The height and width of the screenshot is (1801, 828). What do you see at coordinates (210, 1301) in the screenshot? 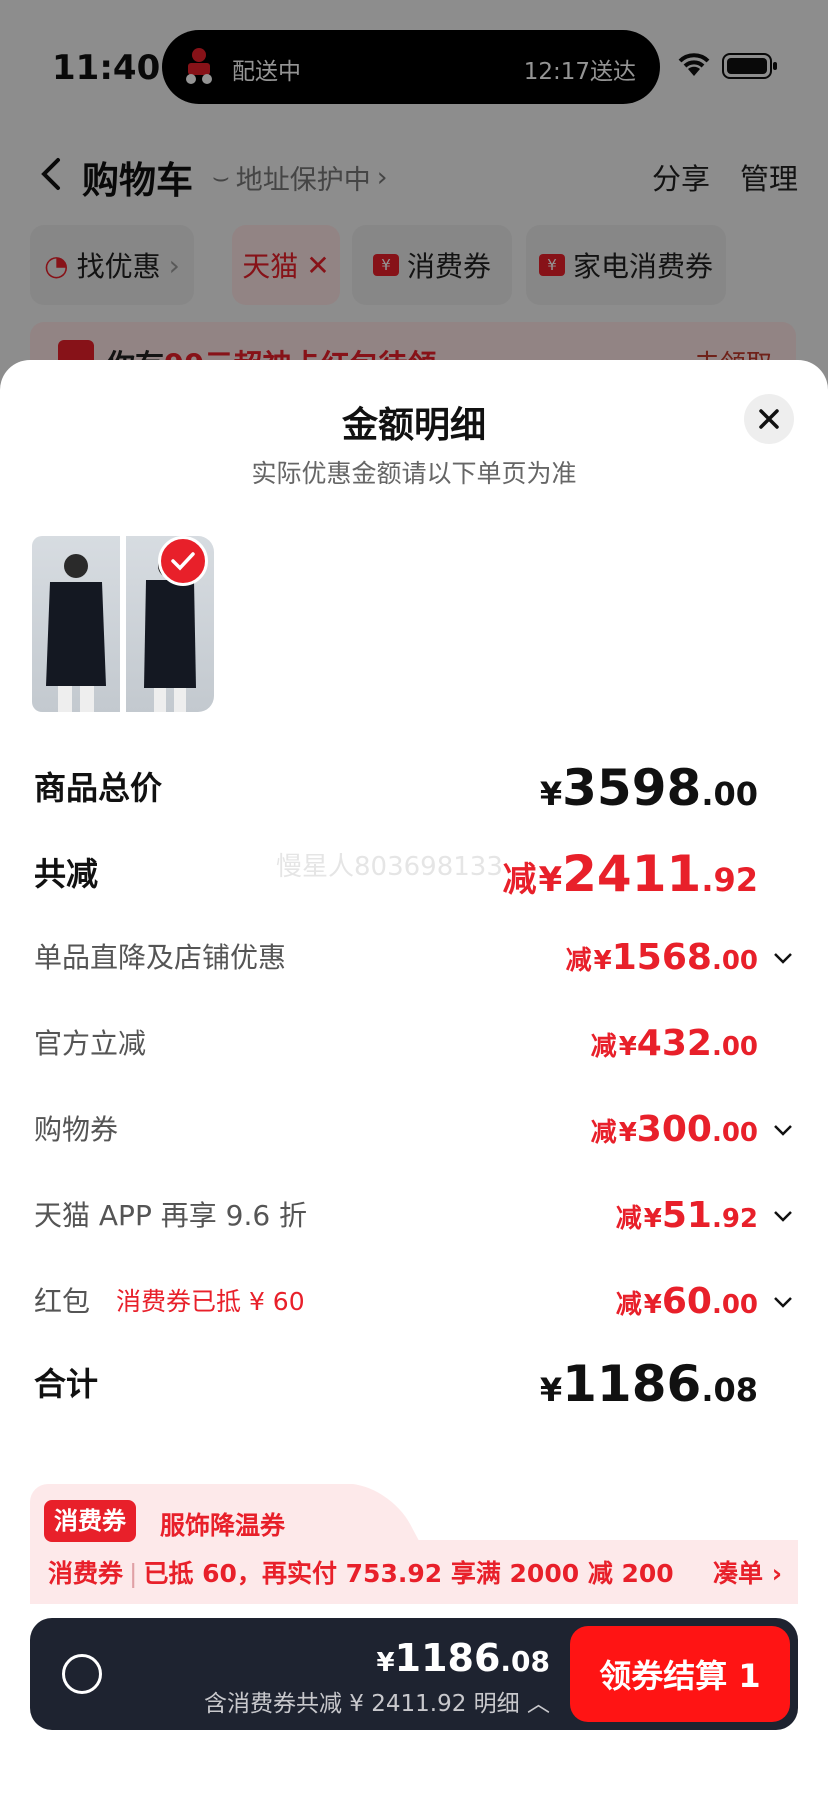
I see `voucher-applied-tag: 消费券已抵 ¥ 60` at bounding box center [210, 1301].